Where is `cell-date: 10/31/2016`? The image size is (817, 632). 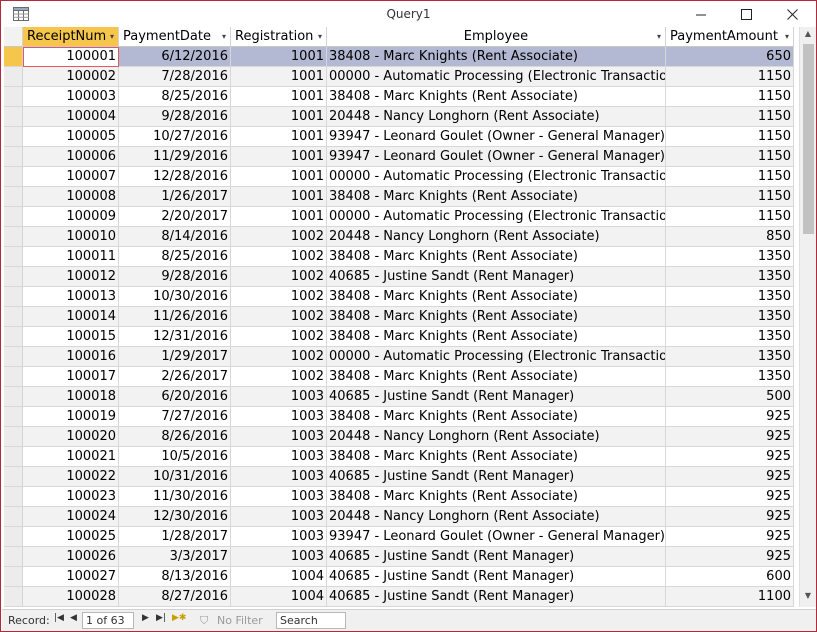 cell-date: 10/31/2016 is located at coordinates (175, 477).